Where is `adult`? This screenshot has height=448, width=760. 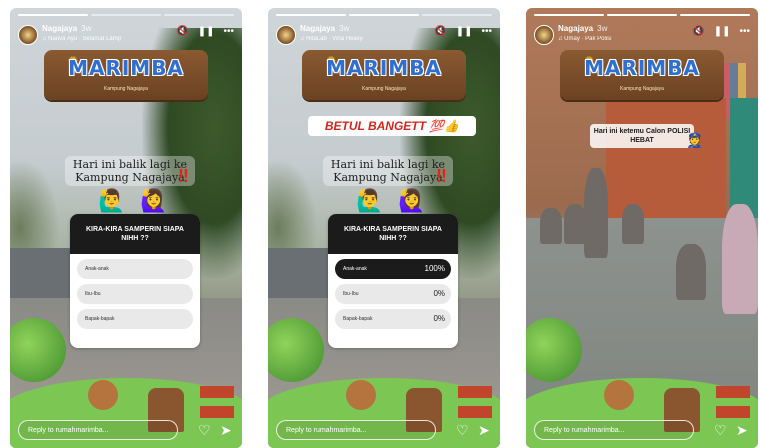
adult is located at coordinates (740, 259).